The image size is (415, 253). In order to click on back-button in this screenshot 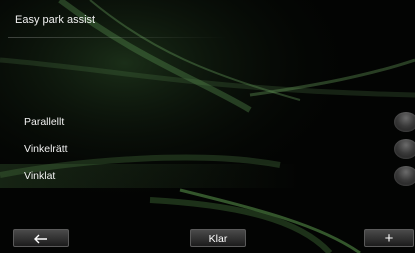, I will do `click(41, 238)`.